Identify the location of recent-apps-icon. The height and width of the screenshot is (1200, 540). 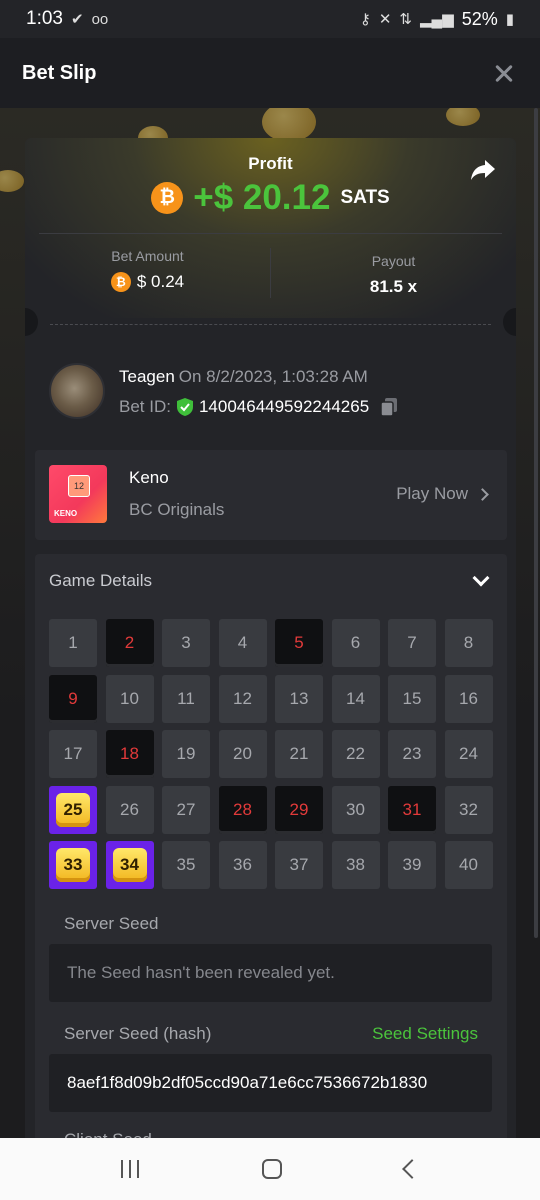
(130, 1169).